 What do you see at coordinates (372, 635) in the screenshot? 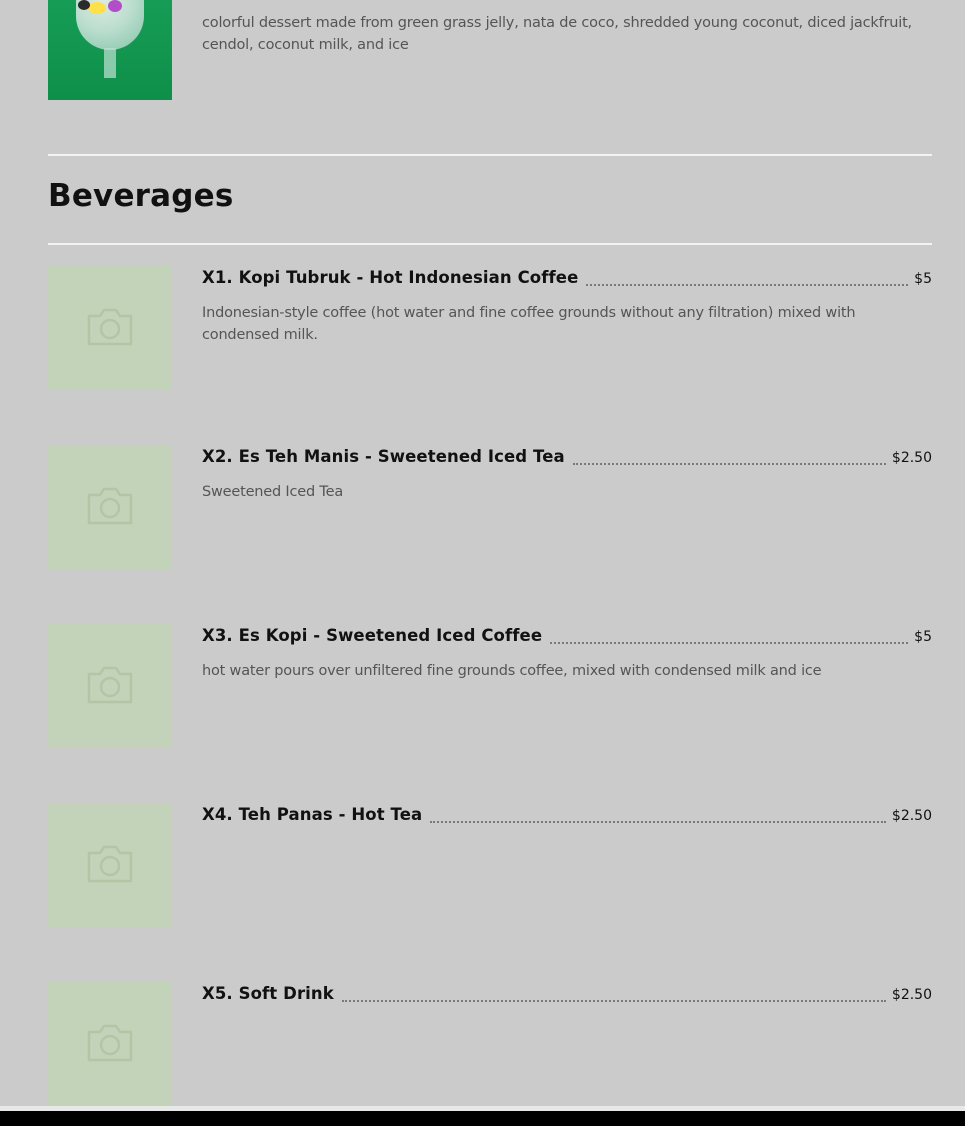
I see `item-name: X3. Es Kopi - Sweetened Iced Coffee` at bounding box center [372, 635].